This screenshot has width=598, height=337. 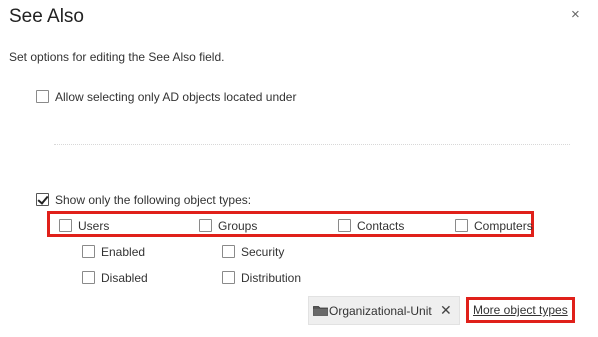 I want to click on distribution-label: Distribution, so click(x=271, y=278).